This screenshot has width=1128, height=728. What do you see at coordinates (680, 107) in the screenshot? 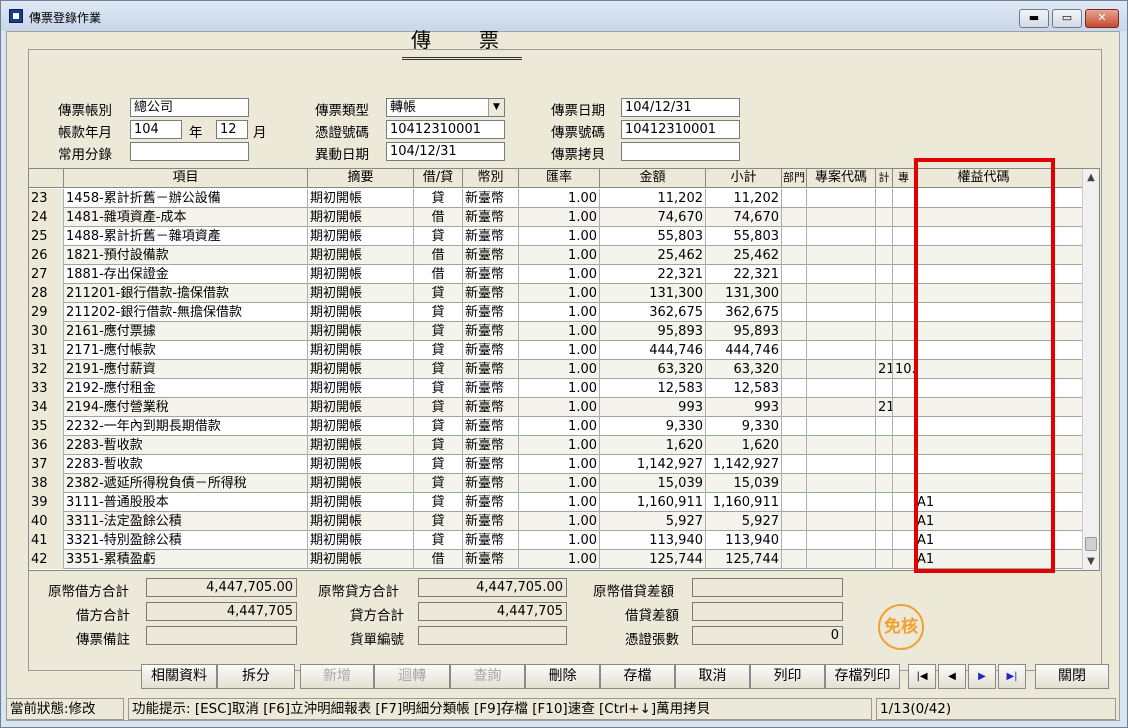
I see `voucher-date-field: 104/12/31` at bounding box center [680, 107].